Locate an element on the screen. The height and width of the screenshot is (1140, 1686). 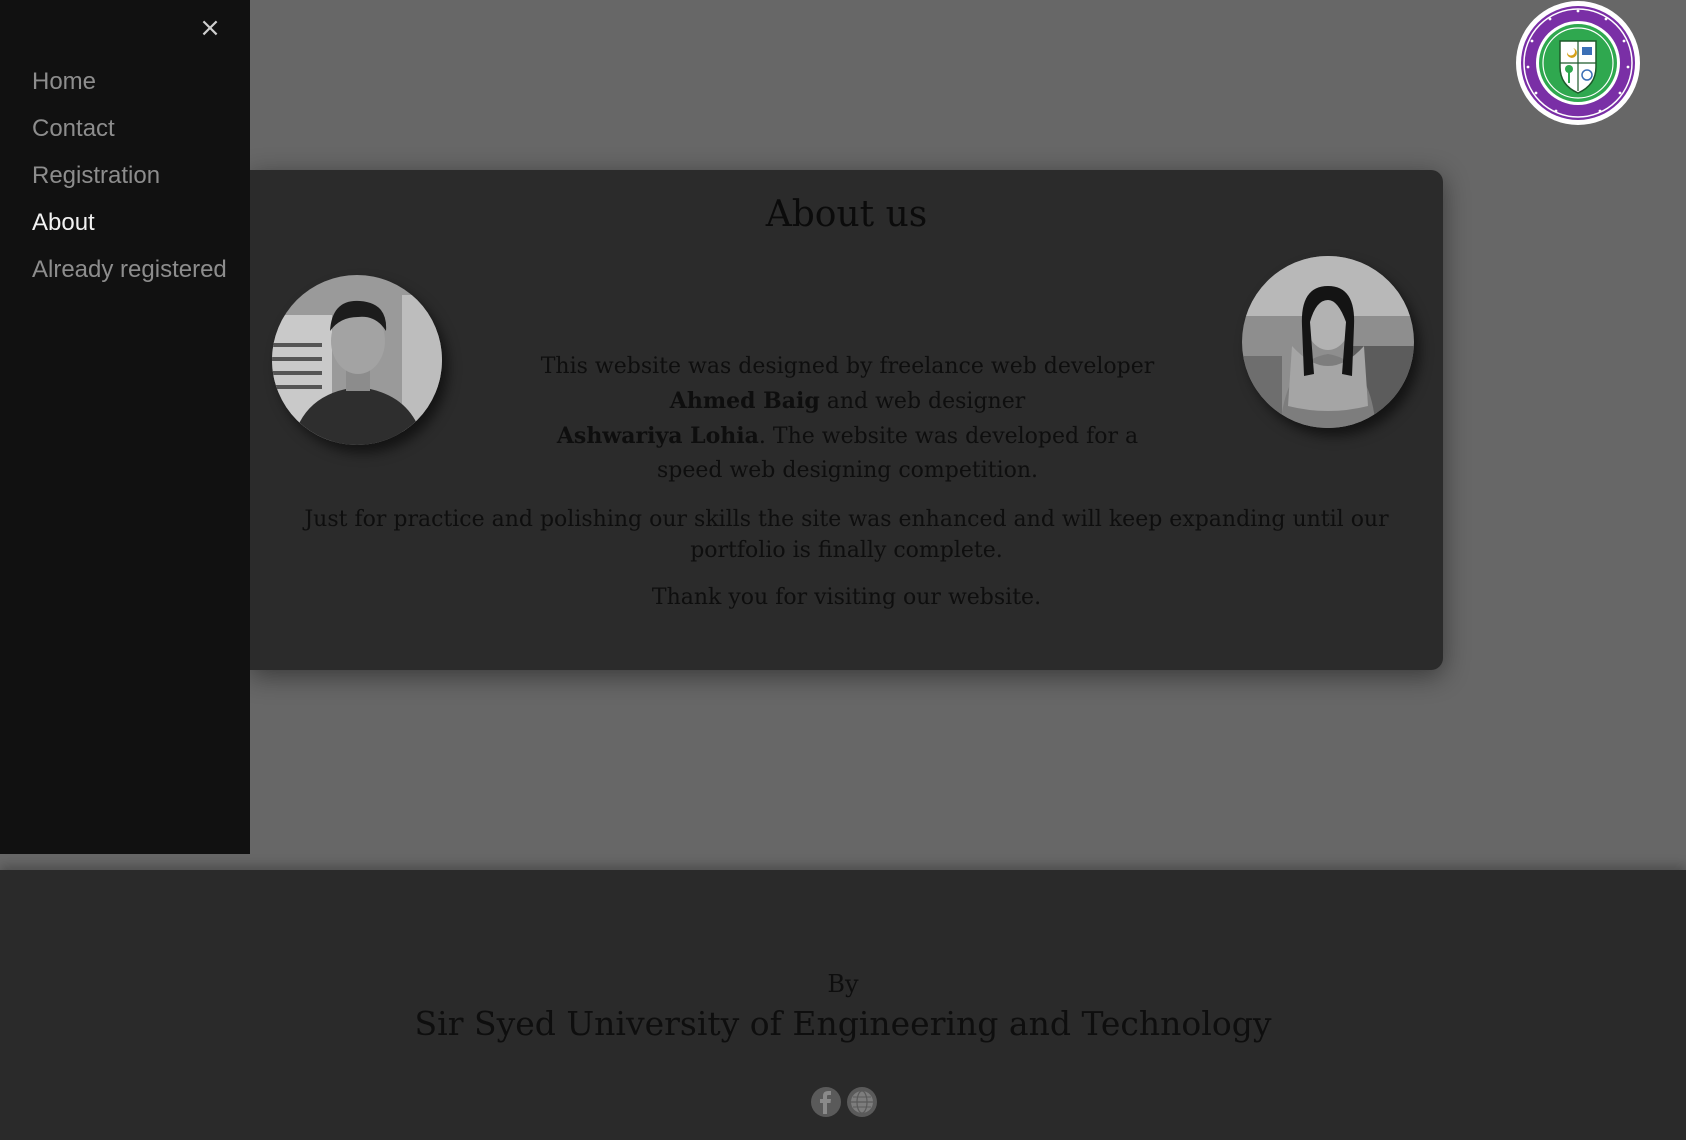
page-title: About us is located at coordinates (846, 214).